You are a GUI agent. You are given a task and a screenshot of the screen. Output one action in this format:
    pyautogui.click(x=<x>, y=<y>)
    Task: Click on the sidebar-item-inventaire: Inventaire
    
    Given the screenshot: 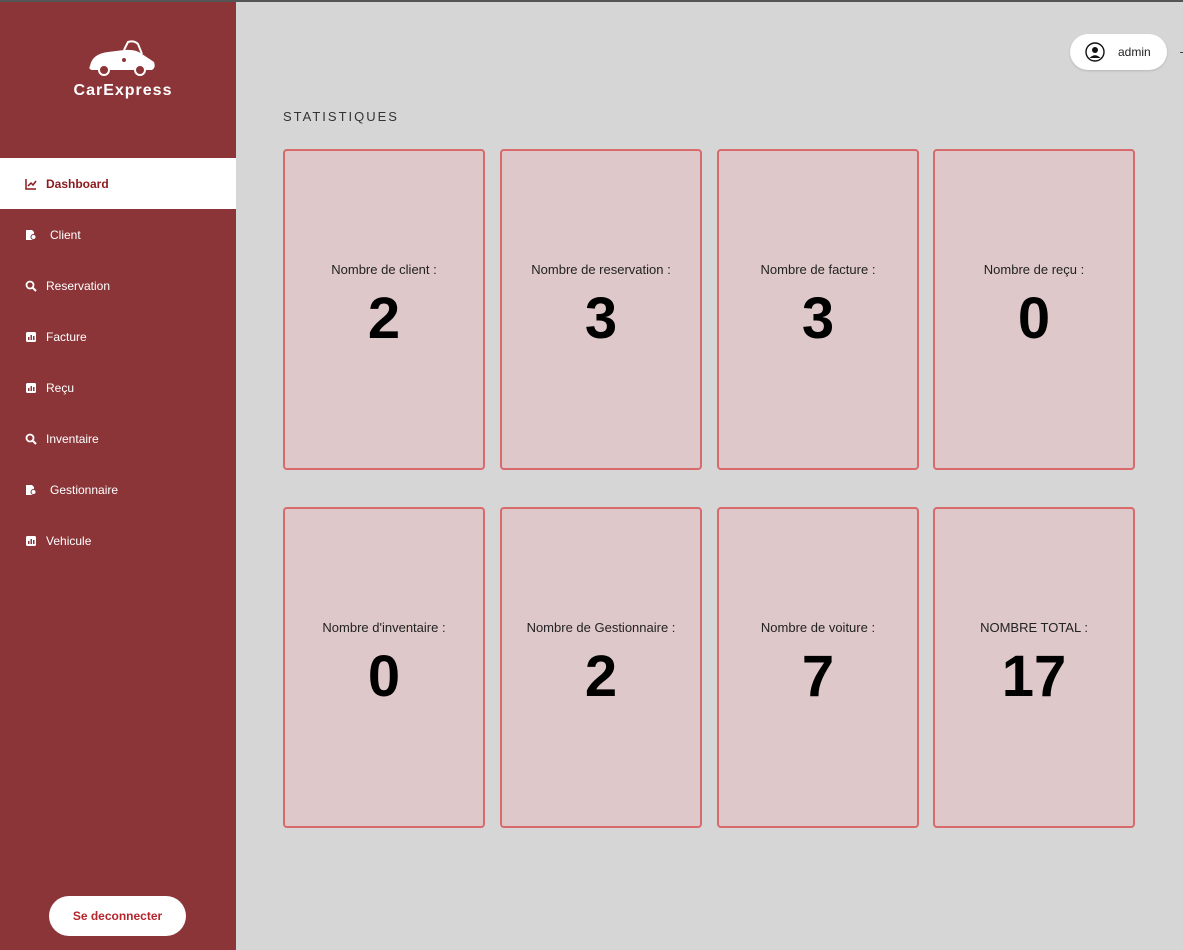 What is the action you would take?
    pyautogui.click(x=118, y=438)
    